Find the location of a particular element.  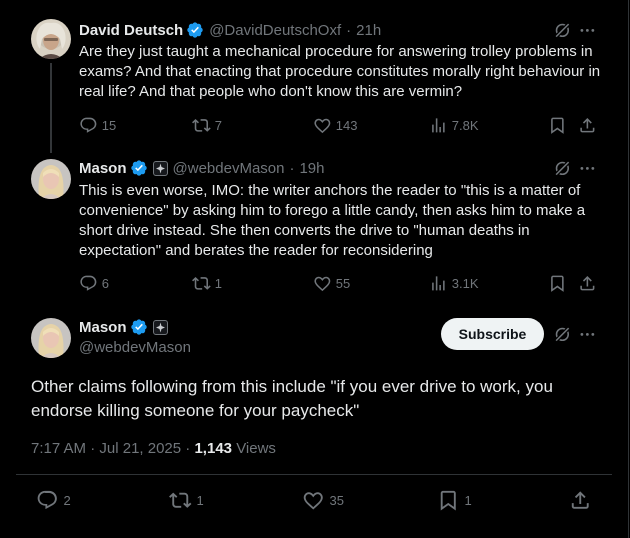

reply-button: 2 is located at coordinates (53, 500).